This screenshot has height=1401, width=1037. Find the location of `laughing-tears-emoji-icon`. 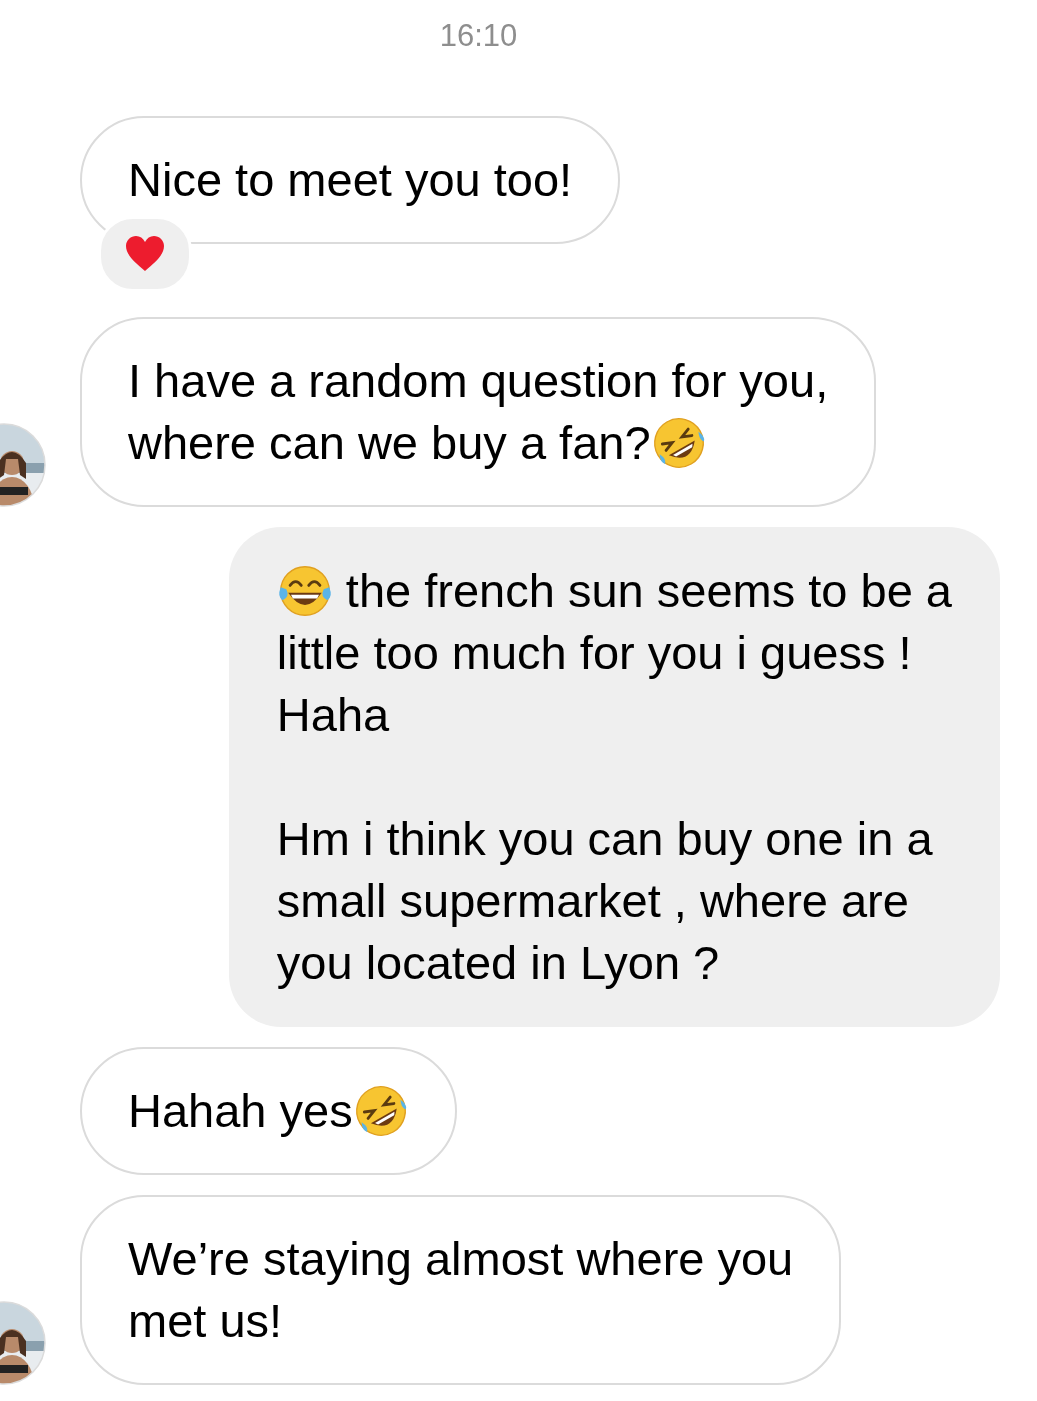

laughing-tears-emoji-icon is located at coordinates (304, 591).